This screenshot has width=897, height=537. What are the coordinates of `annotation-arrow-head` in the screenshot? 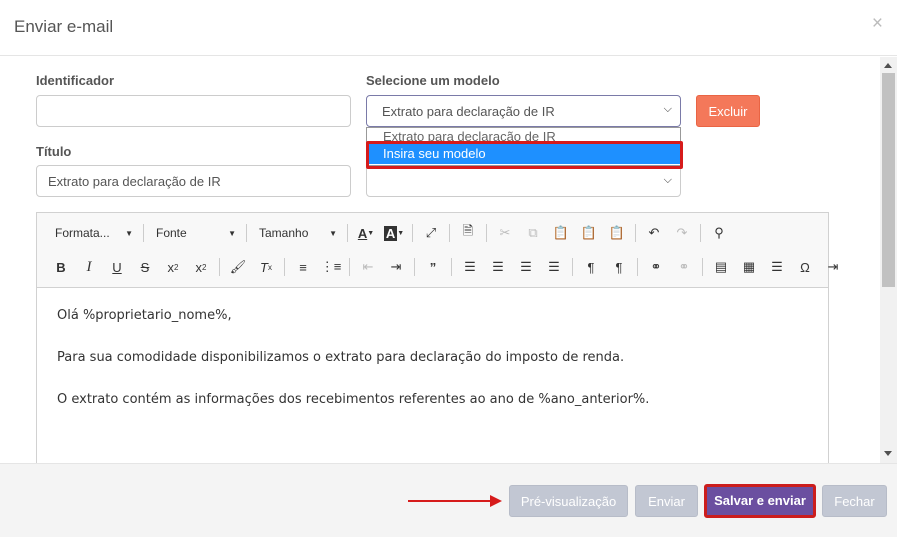 It's located at (496, 501).